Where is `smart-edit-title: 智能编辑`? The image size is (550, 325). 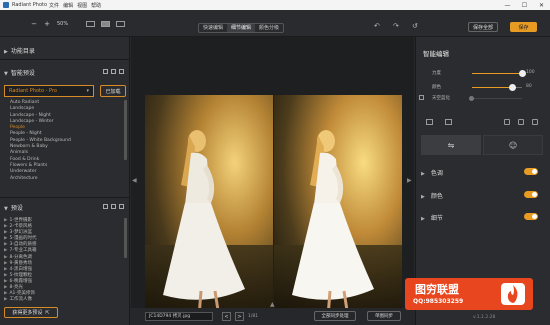 smart-edit-title: 智能编辑 is located at coordinates (436, 54).